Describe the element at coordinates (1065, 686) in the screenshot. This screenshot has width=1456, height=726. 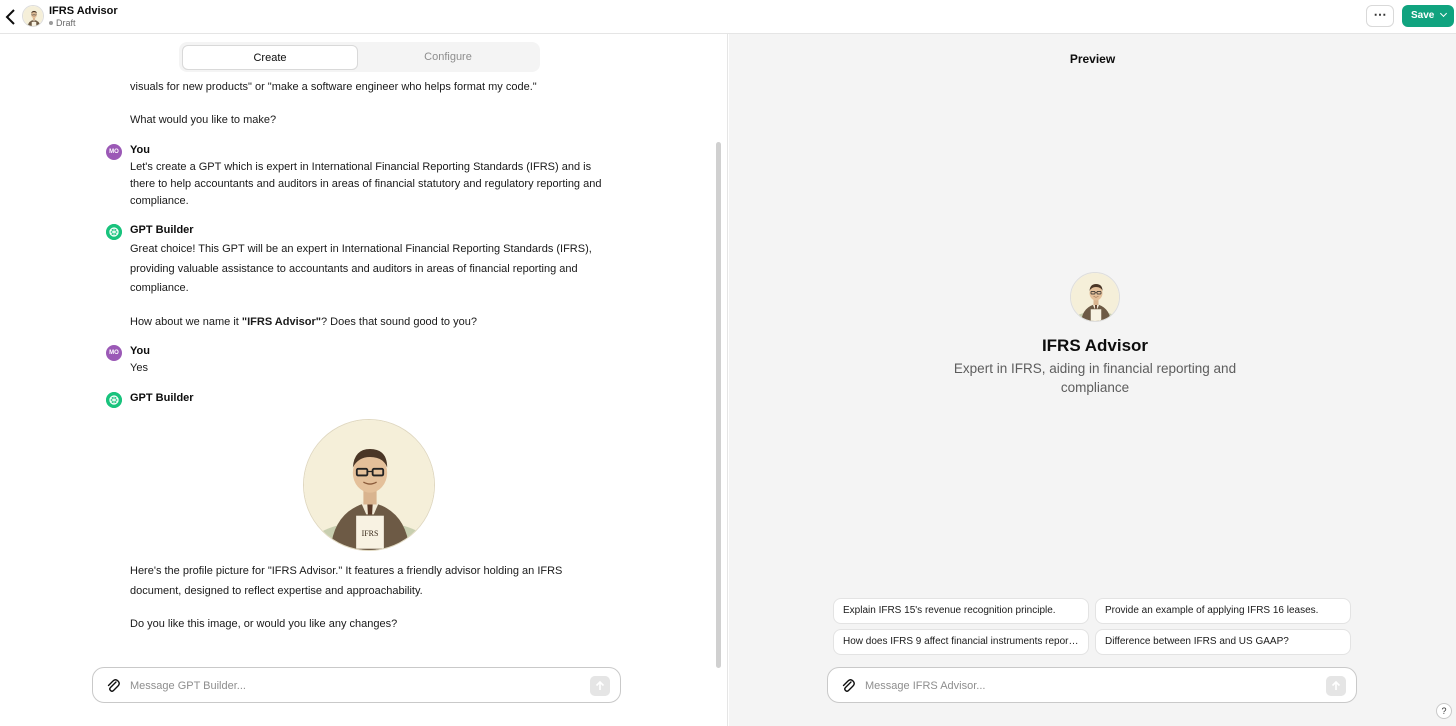
I see `preview-message-input` at that location.